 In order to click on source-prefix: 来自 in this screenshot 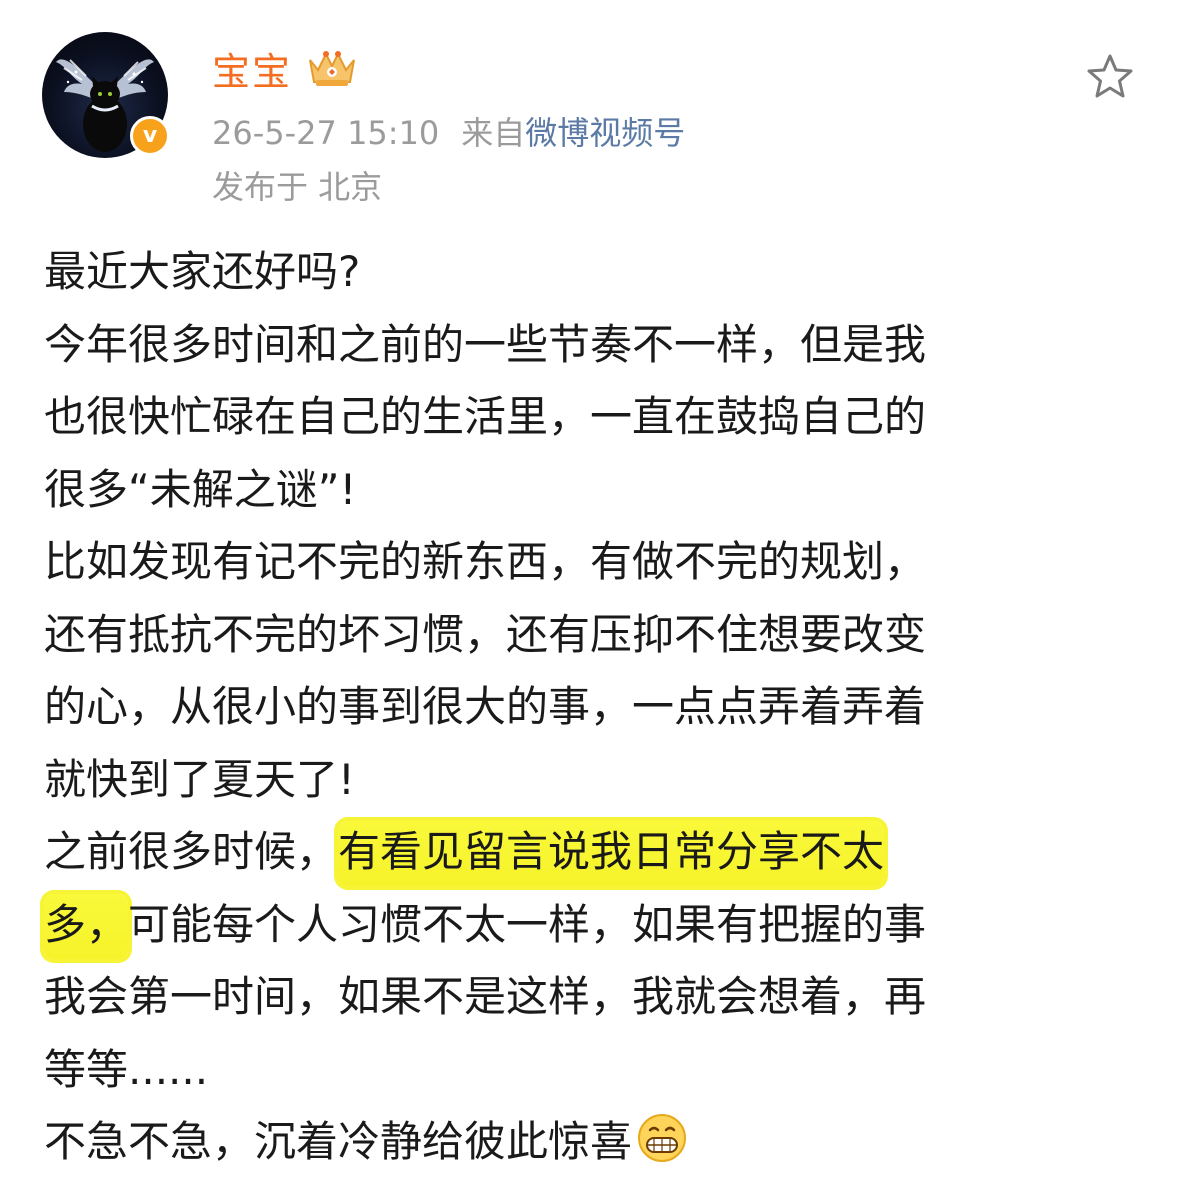, I will do `click(493, 133)`.